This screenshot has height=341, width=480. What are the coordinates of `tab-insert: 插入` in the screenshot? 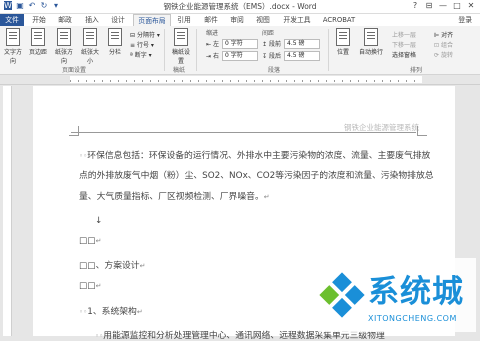 It's located at (92, 20).